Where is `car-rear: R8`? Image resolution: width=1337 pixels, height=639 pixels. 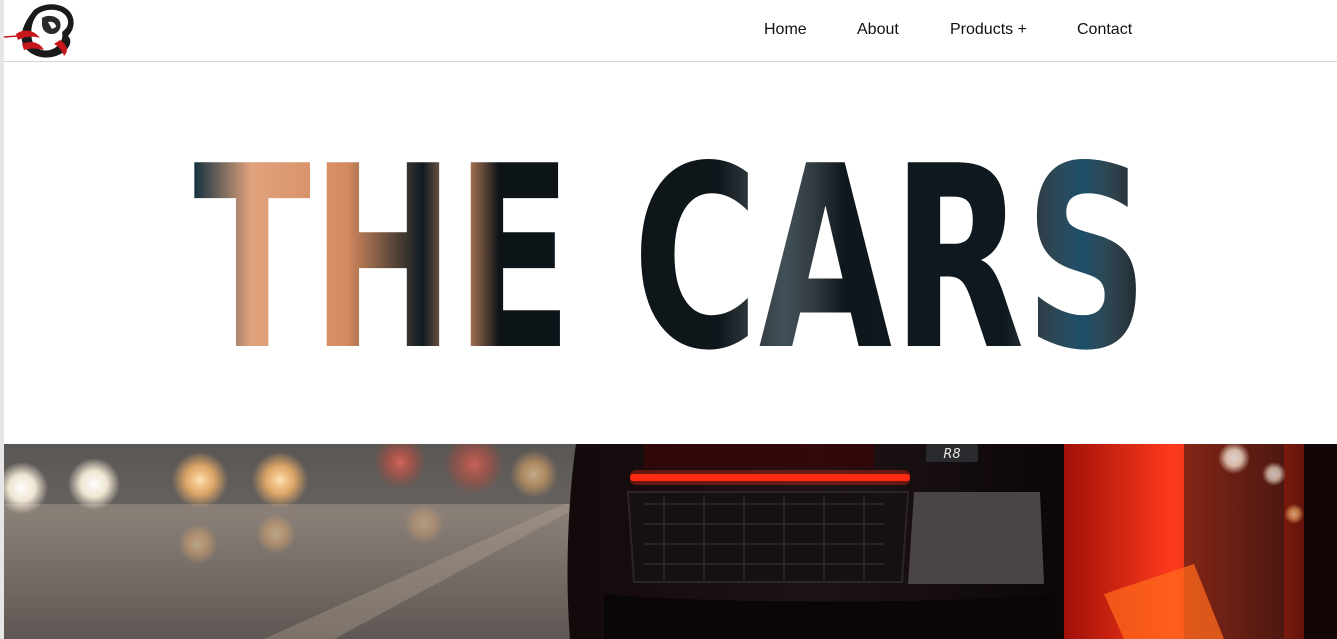 car-rear: R8 is located at coordinates (815, 541).